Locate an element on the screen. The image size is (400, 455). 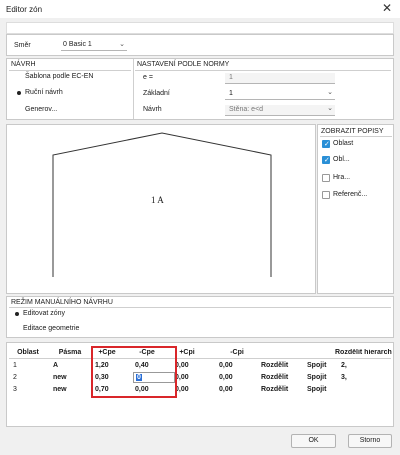
navrh-divider is located at coordinates (70, 70).